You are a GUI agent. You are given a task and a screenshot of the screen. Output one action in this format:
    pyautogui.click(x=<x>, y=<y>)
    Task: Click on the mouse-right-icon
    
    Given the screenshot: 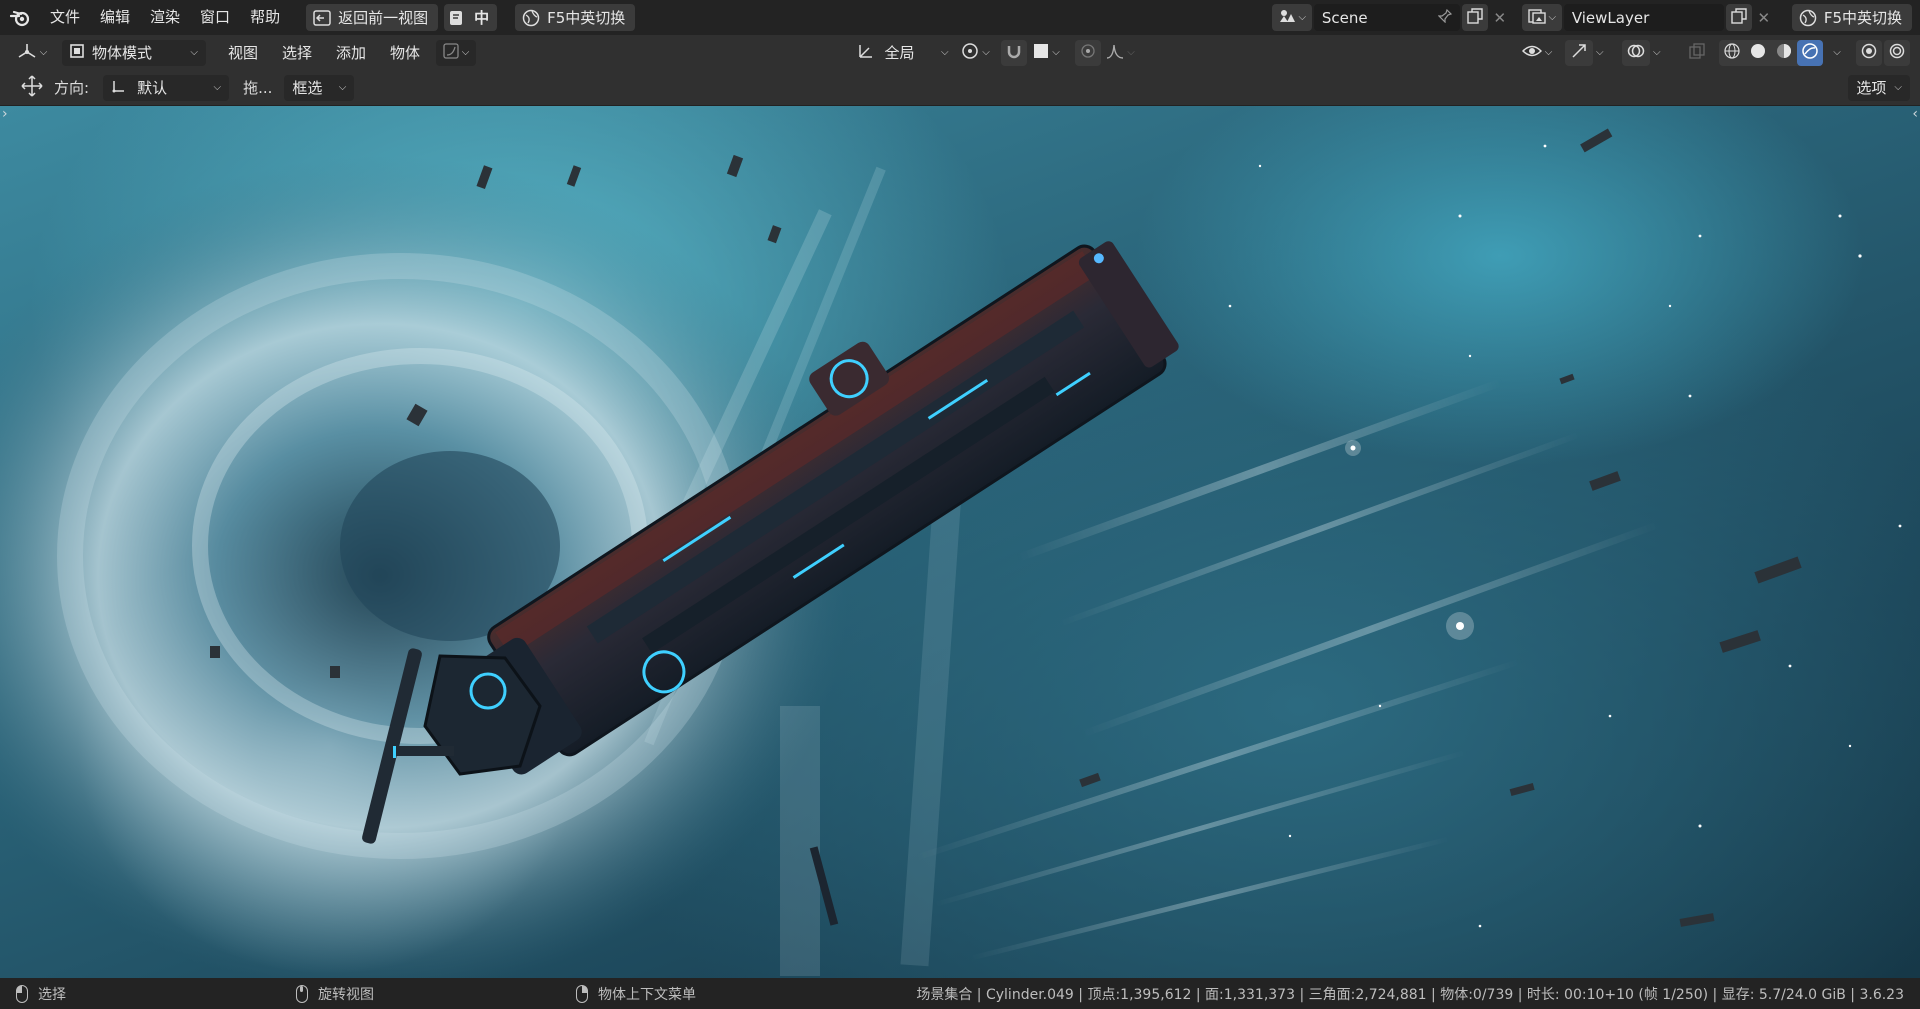 What is the action you would take?
    pyautogui.click(x=582, y=993)
    